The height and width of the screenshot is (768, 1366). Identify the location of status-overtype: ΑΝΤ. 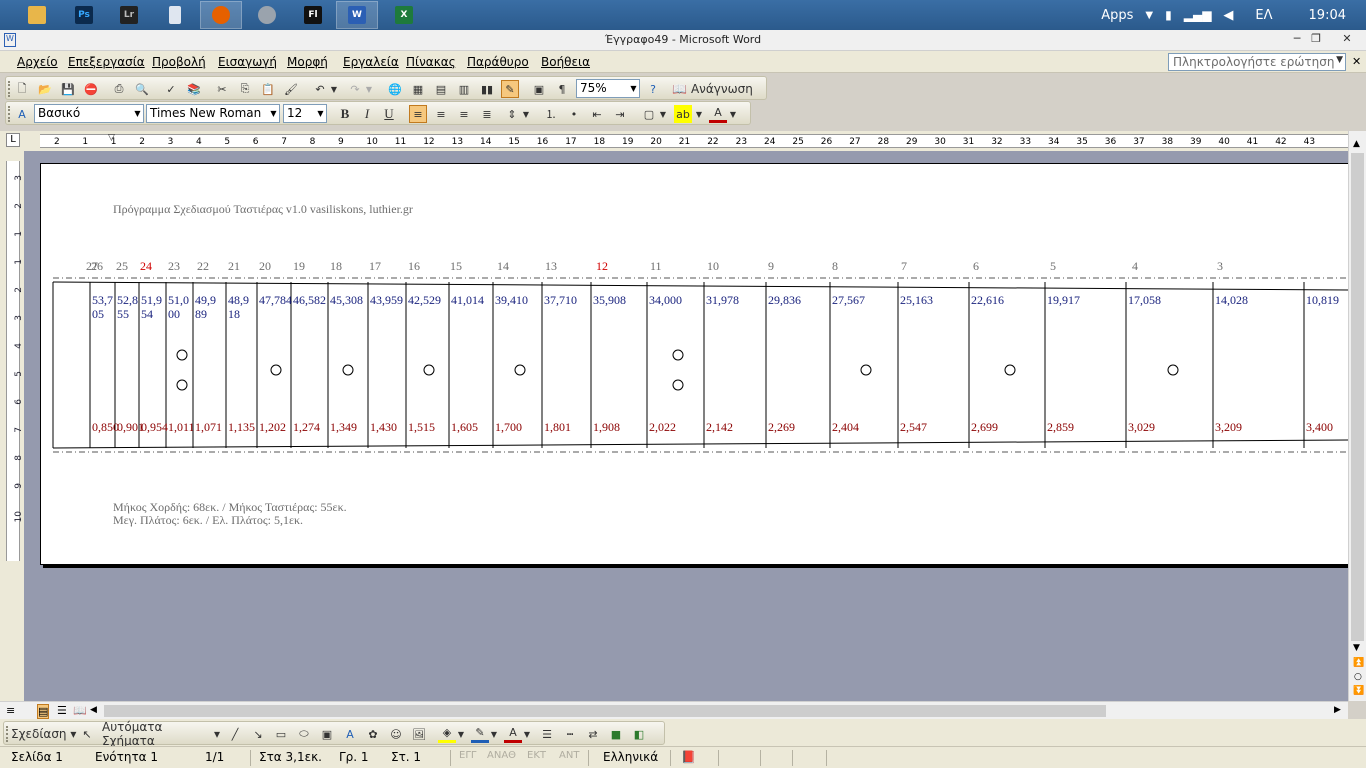
(567, 758).